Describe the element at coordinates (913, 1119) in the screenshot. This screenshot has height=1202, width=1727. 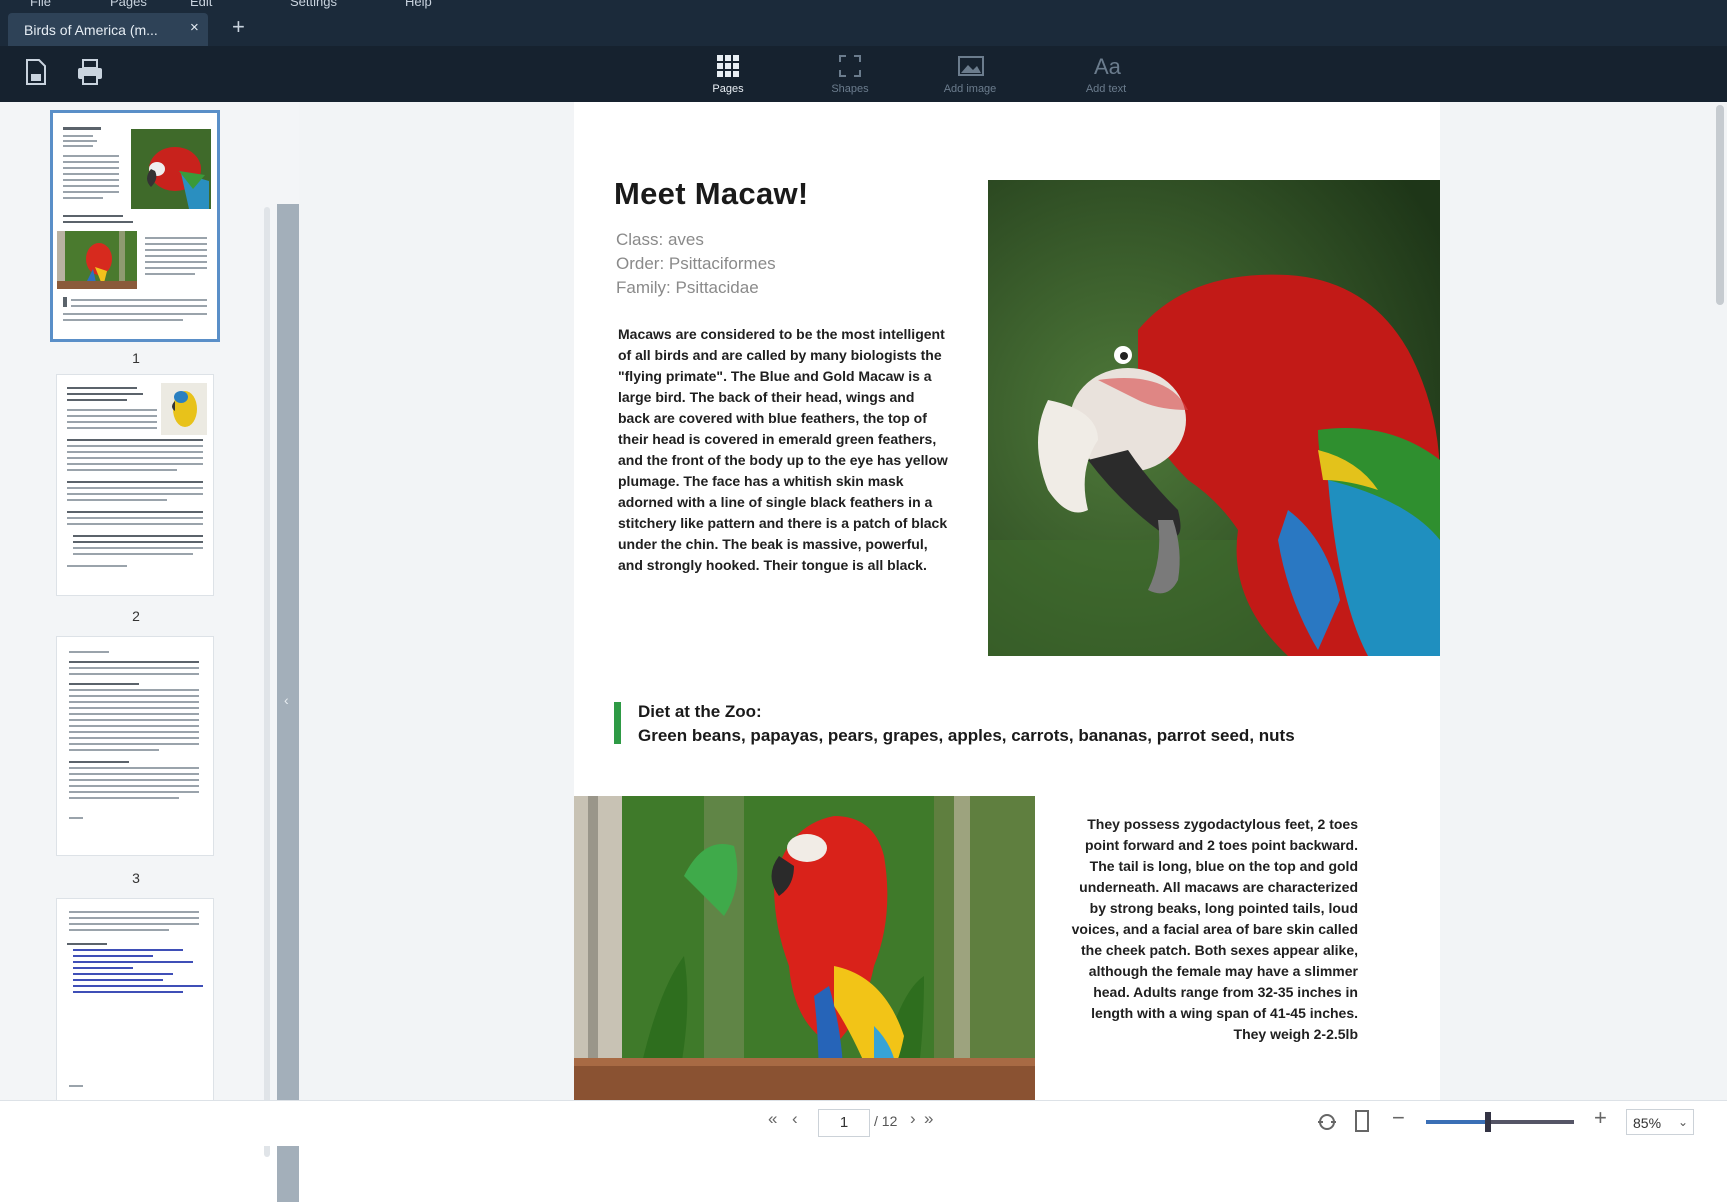
I see `next-page-button: ›` at that location.